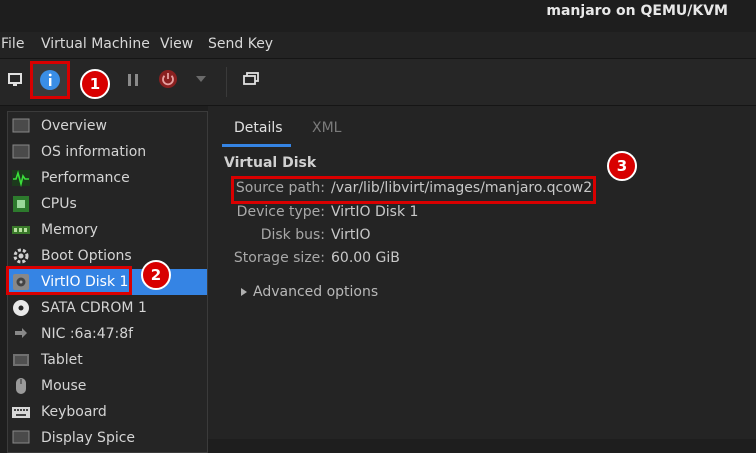 The height and width of the screenshot is (453, 756). I want to click on device-type-label: Device type:, so click(280, 212).